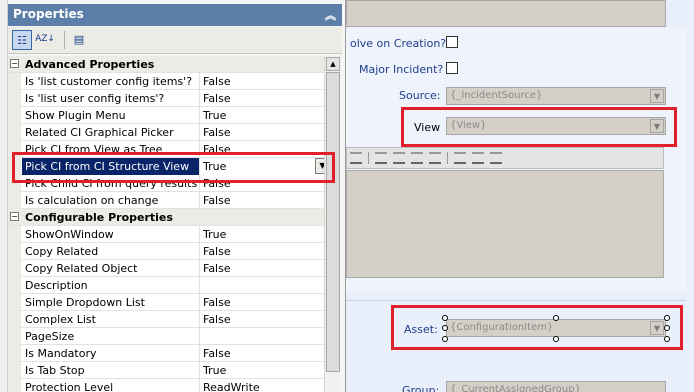 The height and width of the screenshot is (392, 694). What do you see at coordinates (556, 96) in the screenshot?
I see `source-combo: {_IncidentSource} ▼` at bounding box center [556, 96].